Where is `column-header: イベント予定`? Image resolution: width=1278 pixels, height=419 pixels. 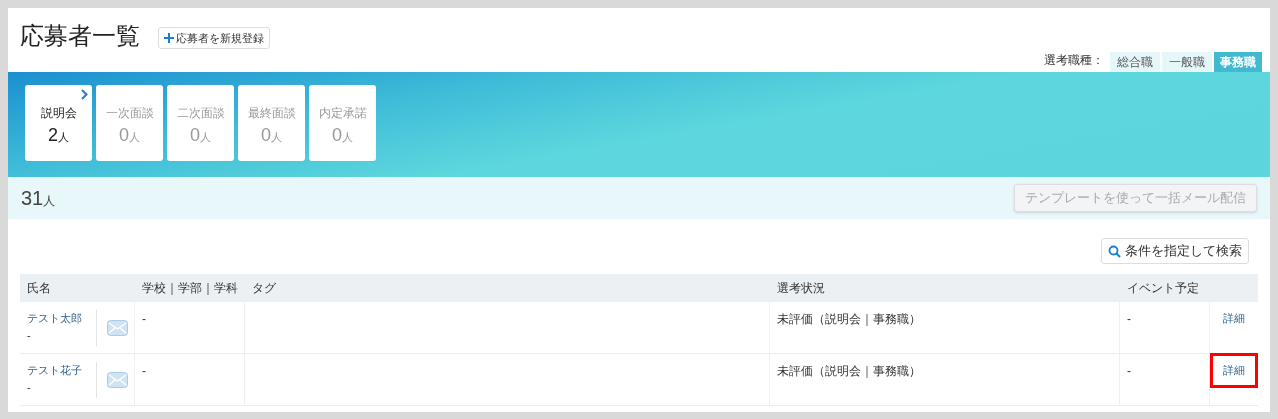 column-header: イベント予定 is located at coordinates (1165, 288).